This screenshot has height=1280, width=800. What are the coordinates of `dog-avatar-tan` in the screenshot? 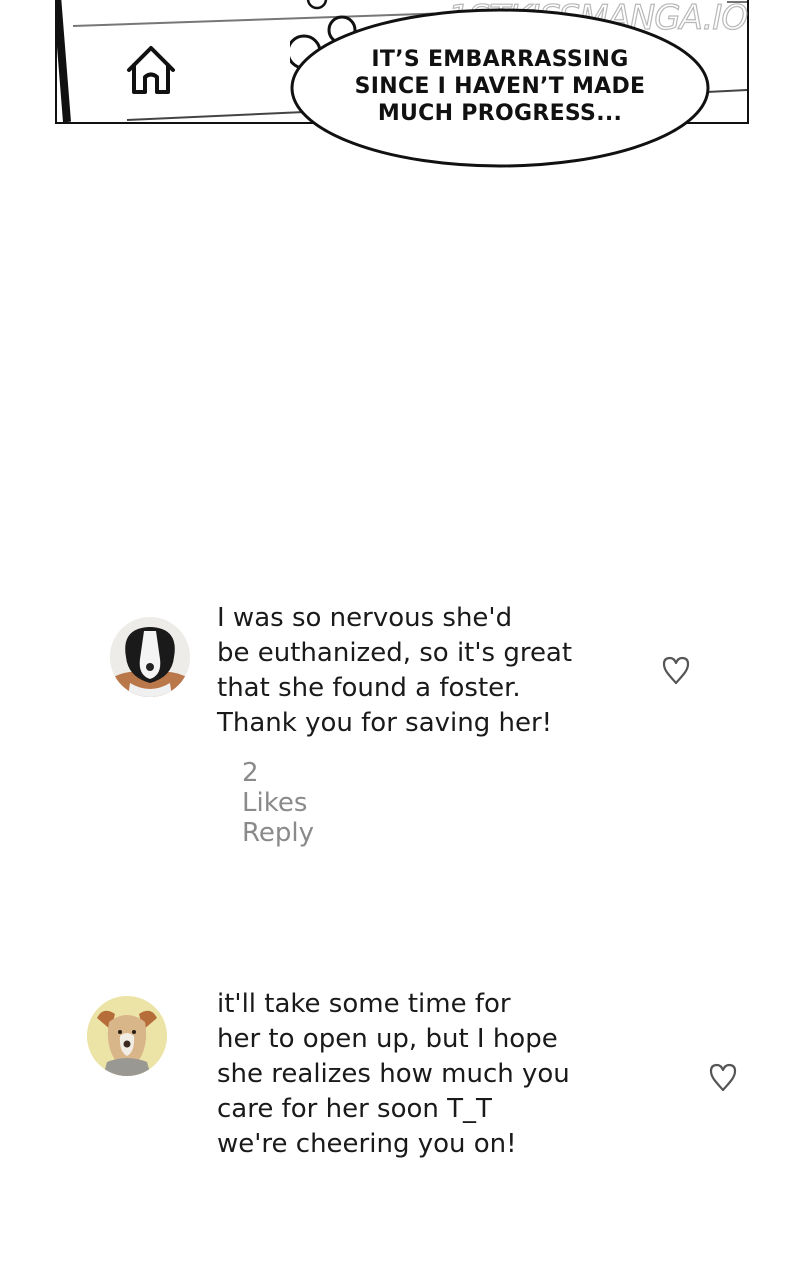 It's located at (127, 1036).